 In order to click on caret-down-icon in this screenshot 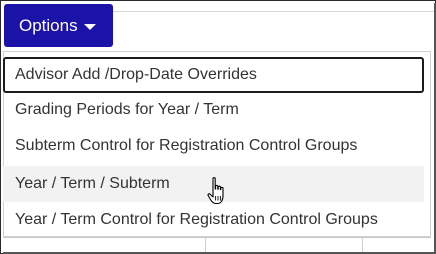, I will do `click(89, 26)`.